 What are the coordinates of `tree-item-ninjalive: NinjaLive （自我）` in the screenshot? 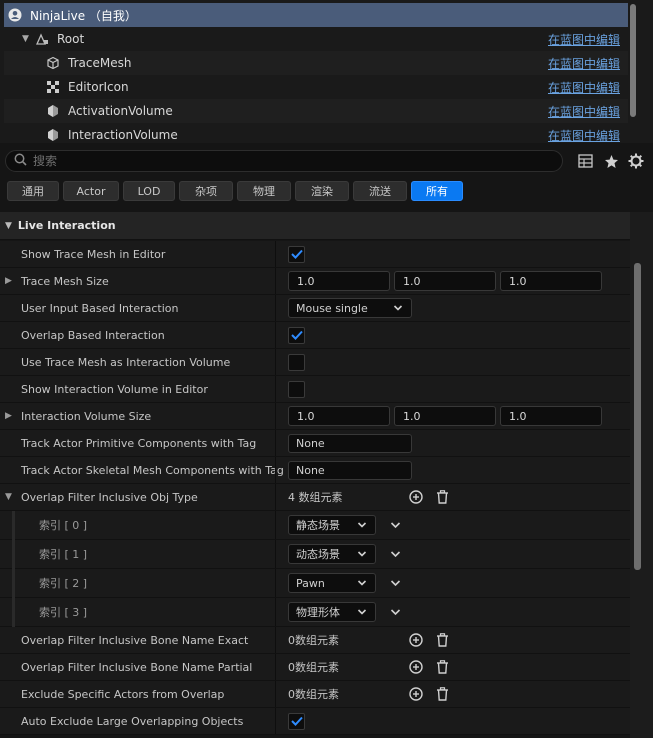 It's located at (316, 15).